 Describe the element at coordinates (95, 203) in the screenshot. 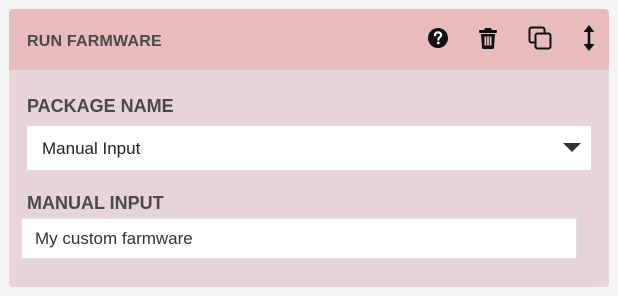

I see `manual-input-label: MANUAL INPUT` at that location.